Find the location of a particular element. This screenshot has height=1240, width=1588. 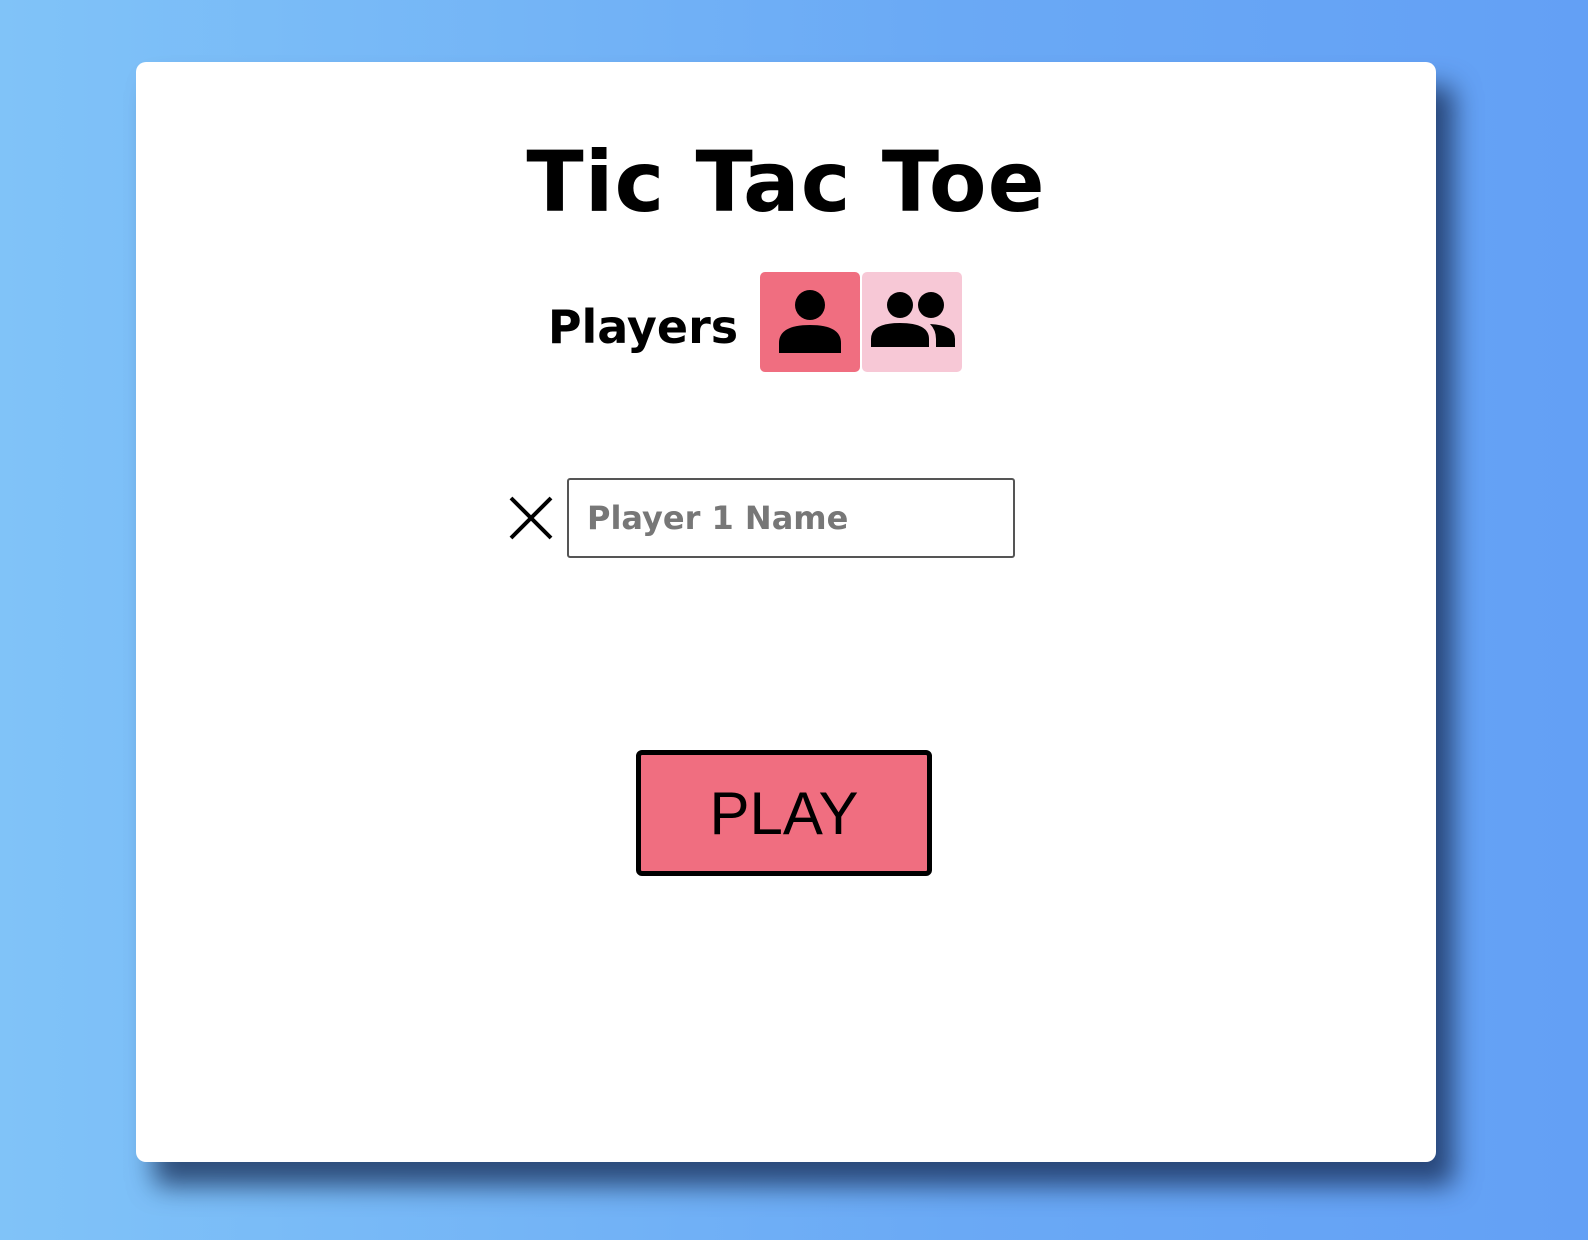

people-icon is located at coordinates (913, 319).